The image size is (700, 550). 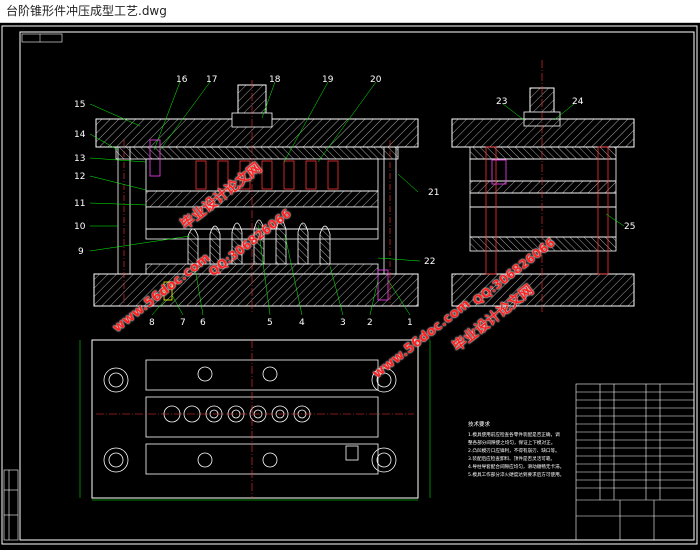 I want to click on callout-15: 15, so click(x=79, y=105).